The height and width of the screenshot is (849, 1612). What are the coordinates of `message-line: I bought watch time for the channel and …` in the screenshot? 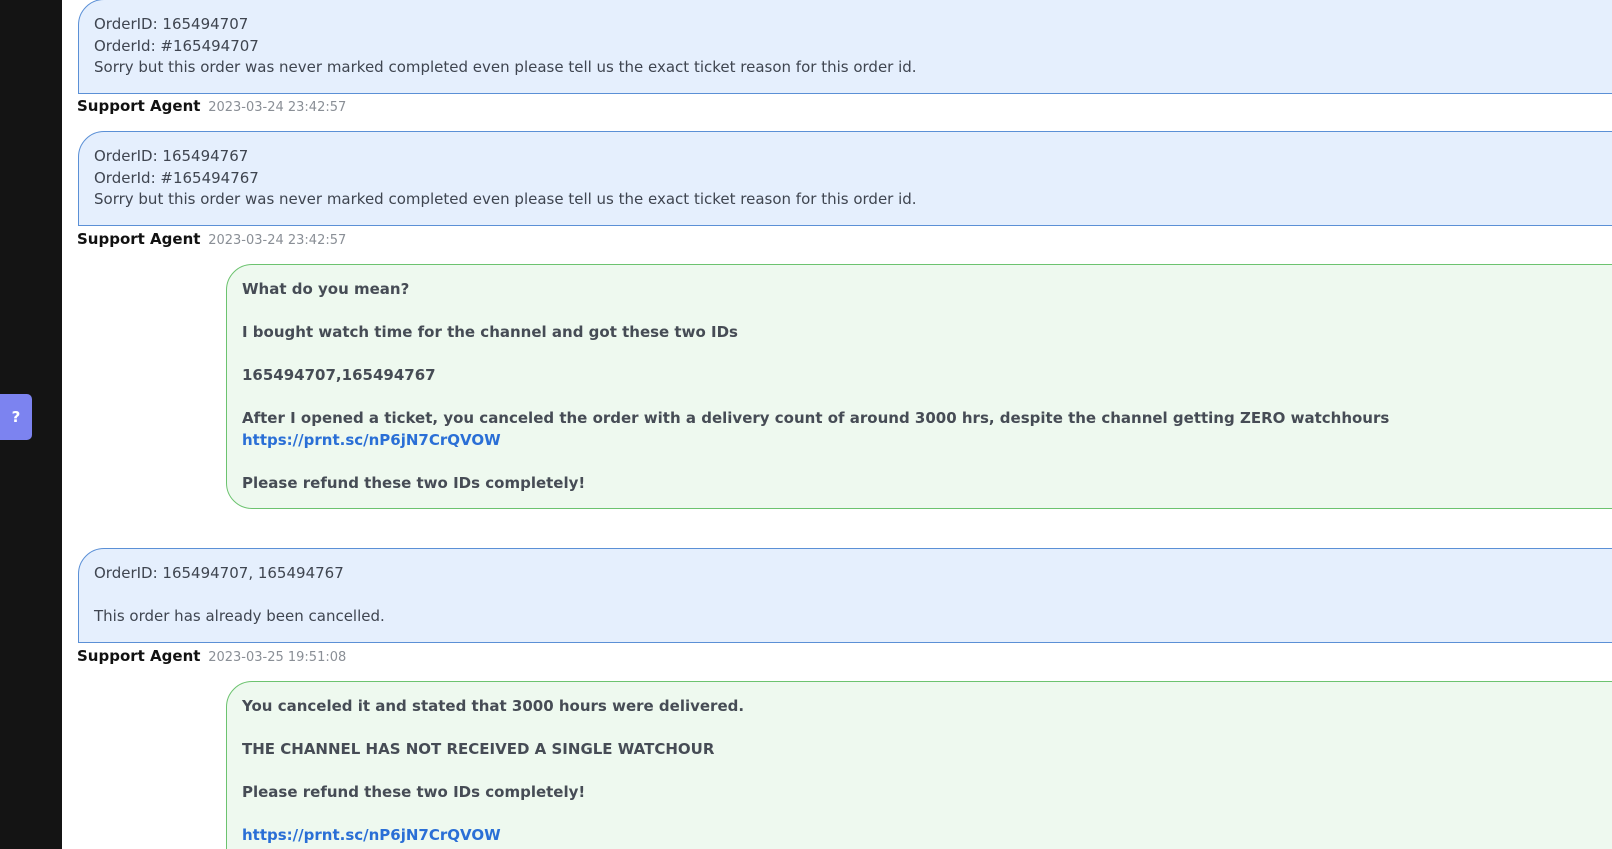 It's located at (490, 332).